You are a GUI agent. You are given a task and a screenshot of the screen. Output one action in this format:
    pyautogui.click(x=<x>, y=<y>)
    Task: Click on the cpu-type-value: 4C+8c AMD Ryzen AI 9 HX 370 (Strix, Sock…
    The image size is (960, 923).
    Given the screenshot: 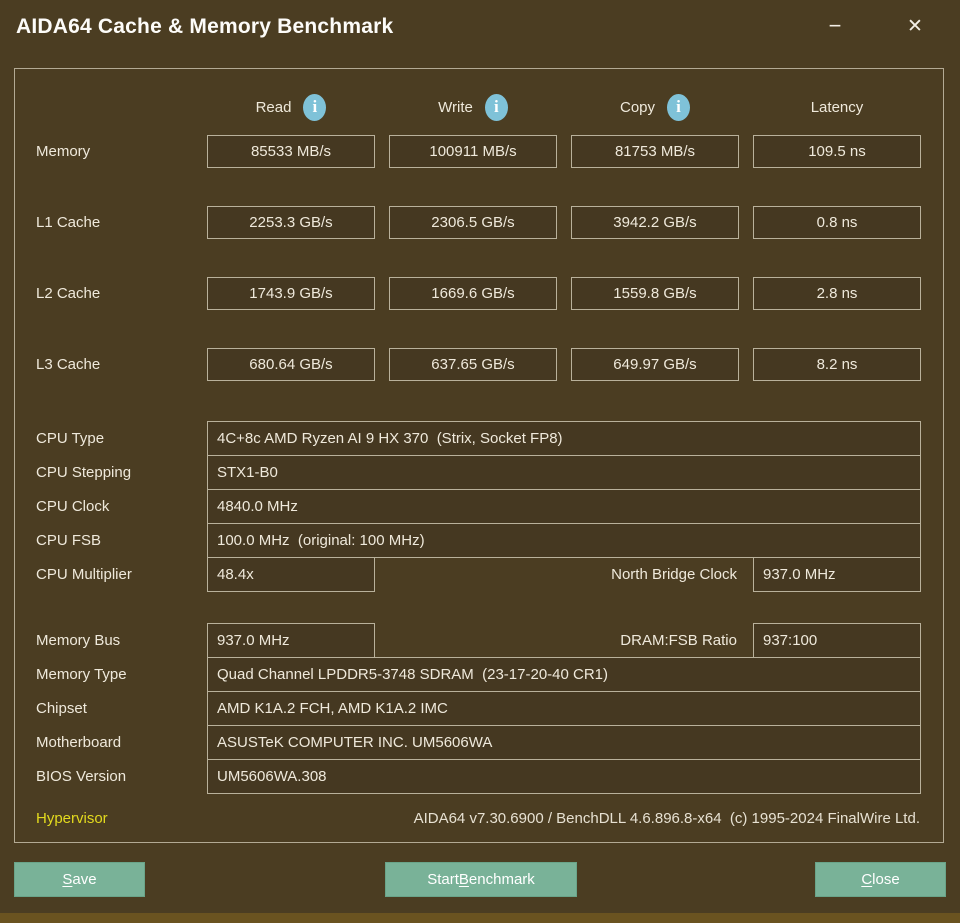 What is the action you would take?
    pyautogui.click(x=564, y=438)
    